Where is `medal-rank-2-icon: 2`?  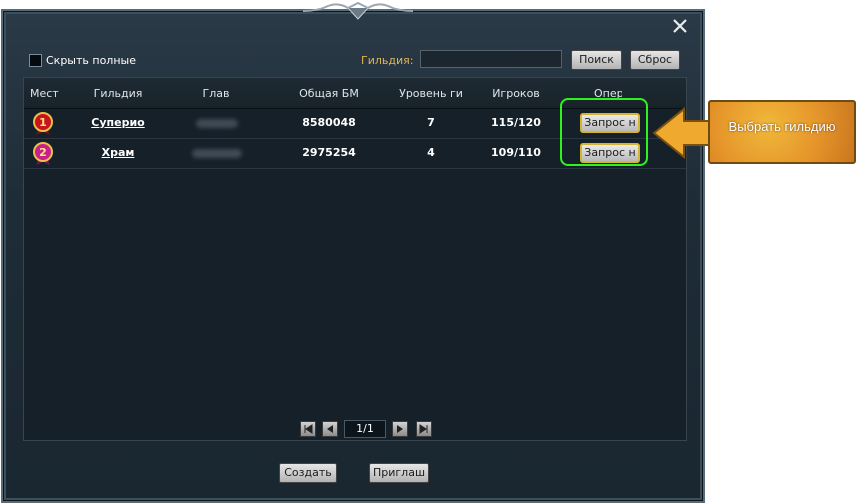
medal-rank-2-icon: 2 is located at coordinates (43, 153).